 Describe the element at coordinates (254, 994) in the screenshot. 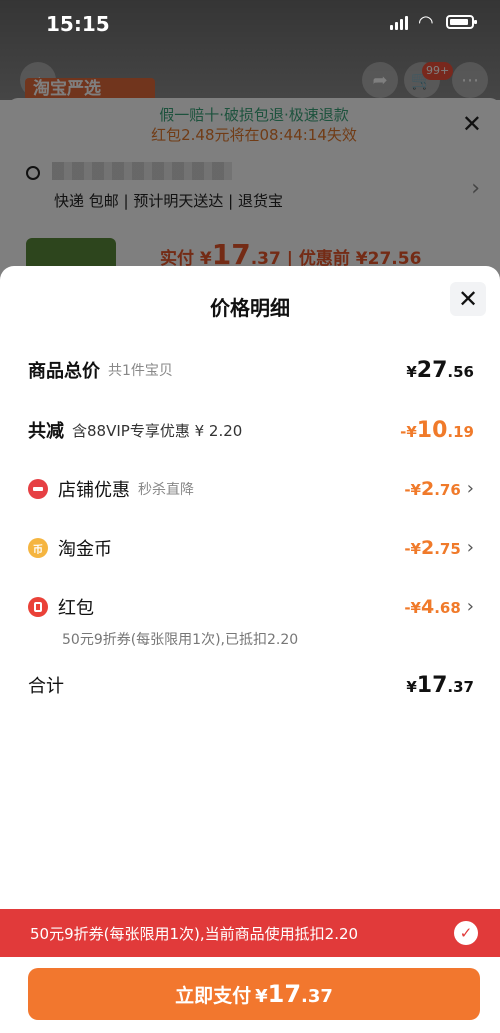

I see `pay-now-button: 立即支付 ¥17.37` at that location.